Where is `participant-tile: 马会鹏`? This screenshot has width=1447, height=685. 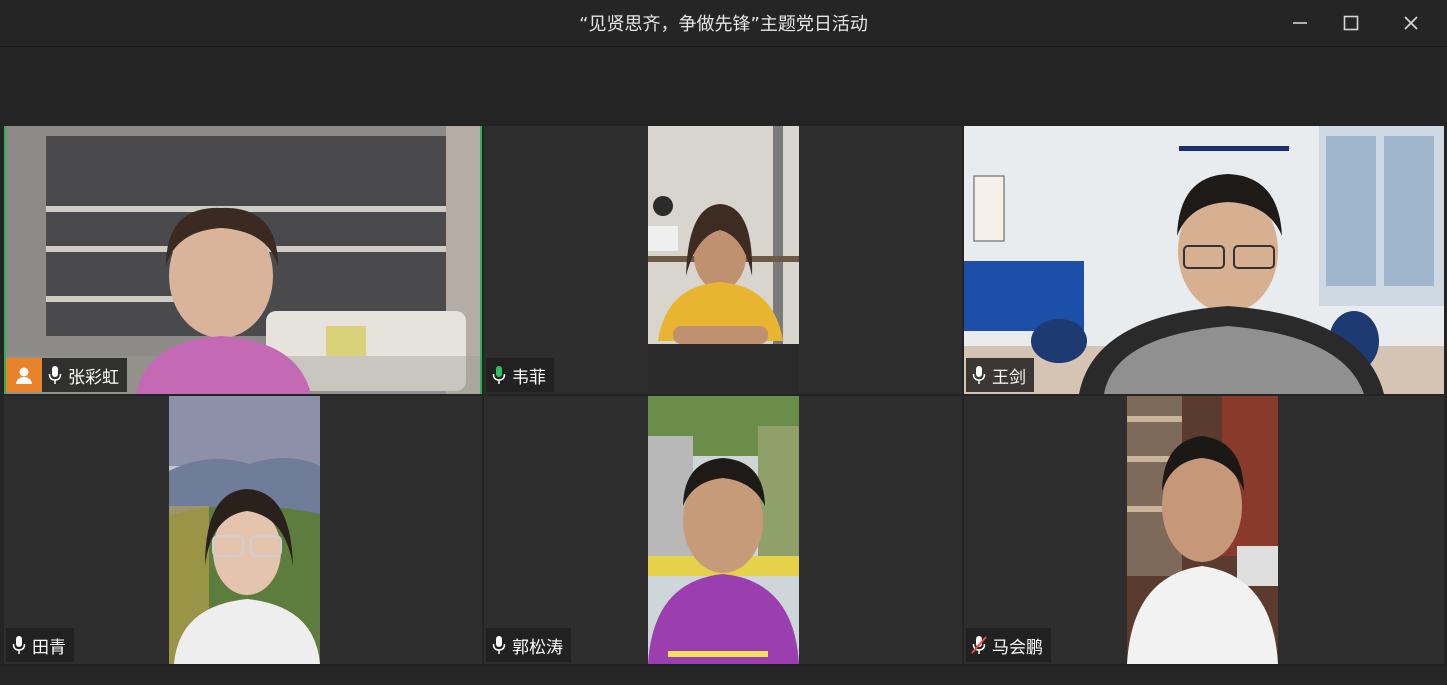
participant-tile: 马会鹏 is located at coordinates (1204, 530).